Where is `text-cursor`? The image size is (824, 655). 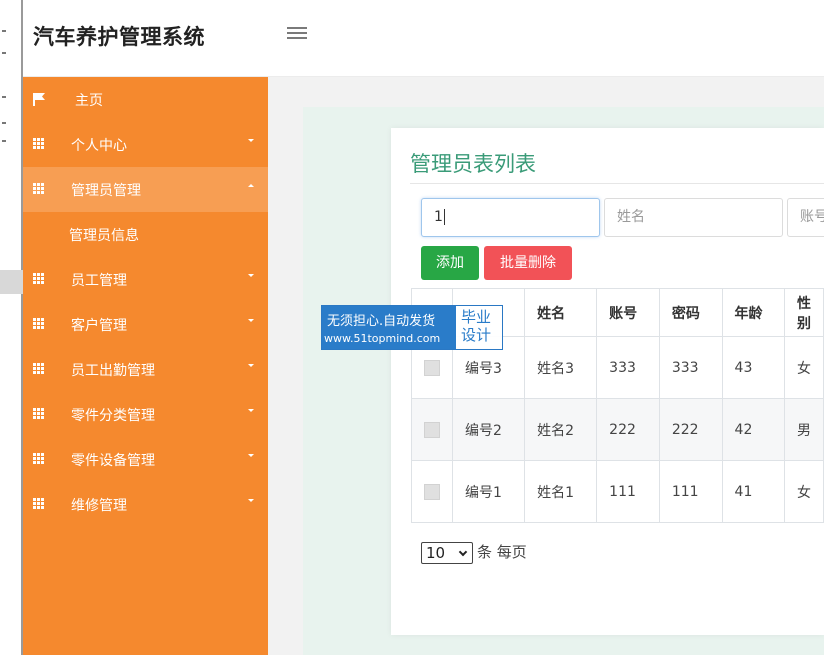
text-cursor is located at coordinates (444, 217).